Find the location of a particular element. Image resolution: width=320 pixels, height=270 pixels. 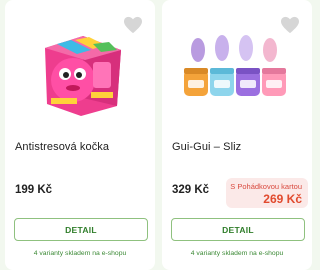

promo-price-badge: S Pohádkovou kartou 269 Kč is located at coordinates (267, 193).